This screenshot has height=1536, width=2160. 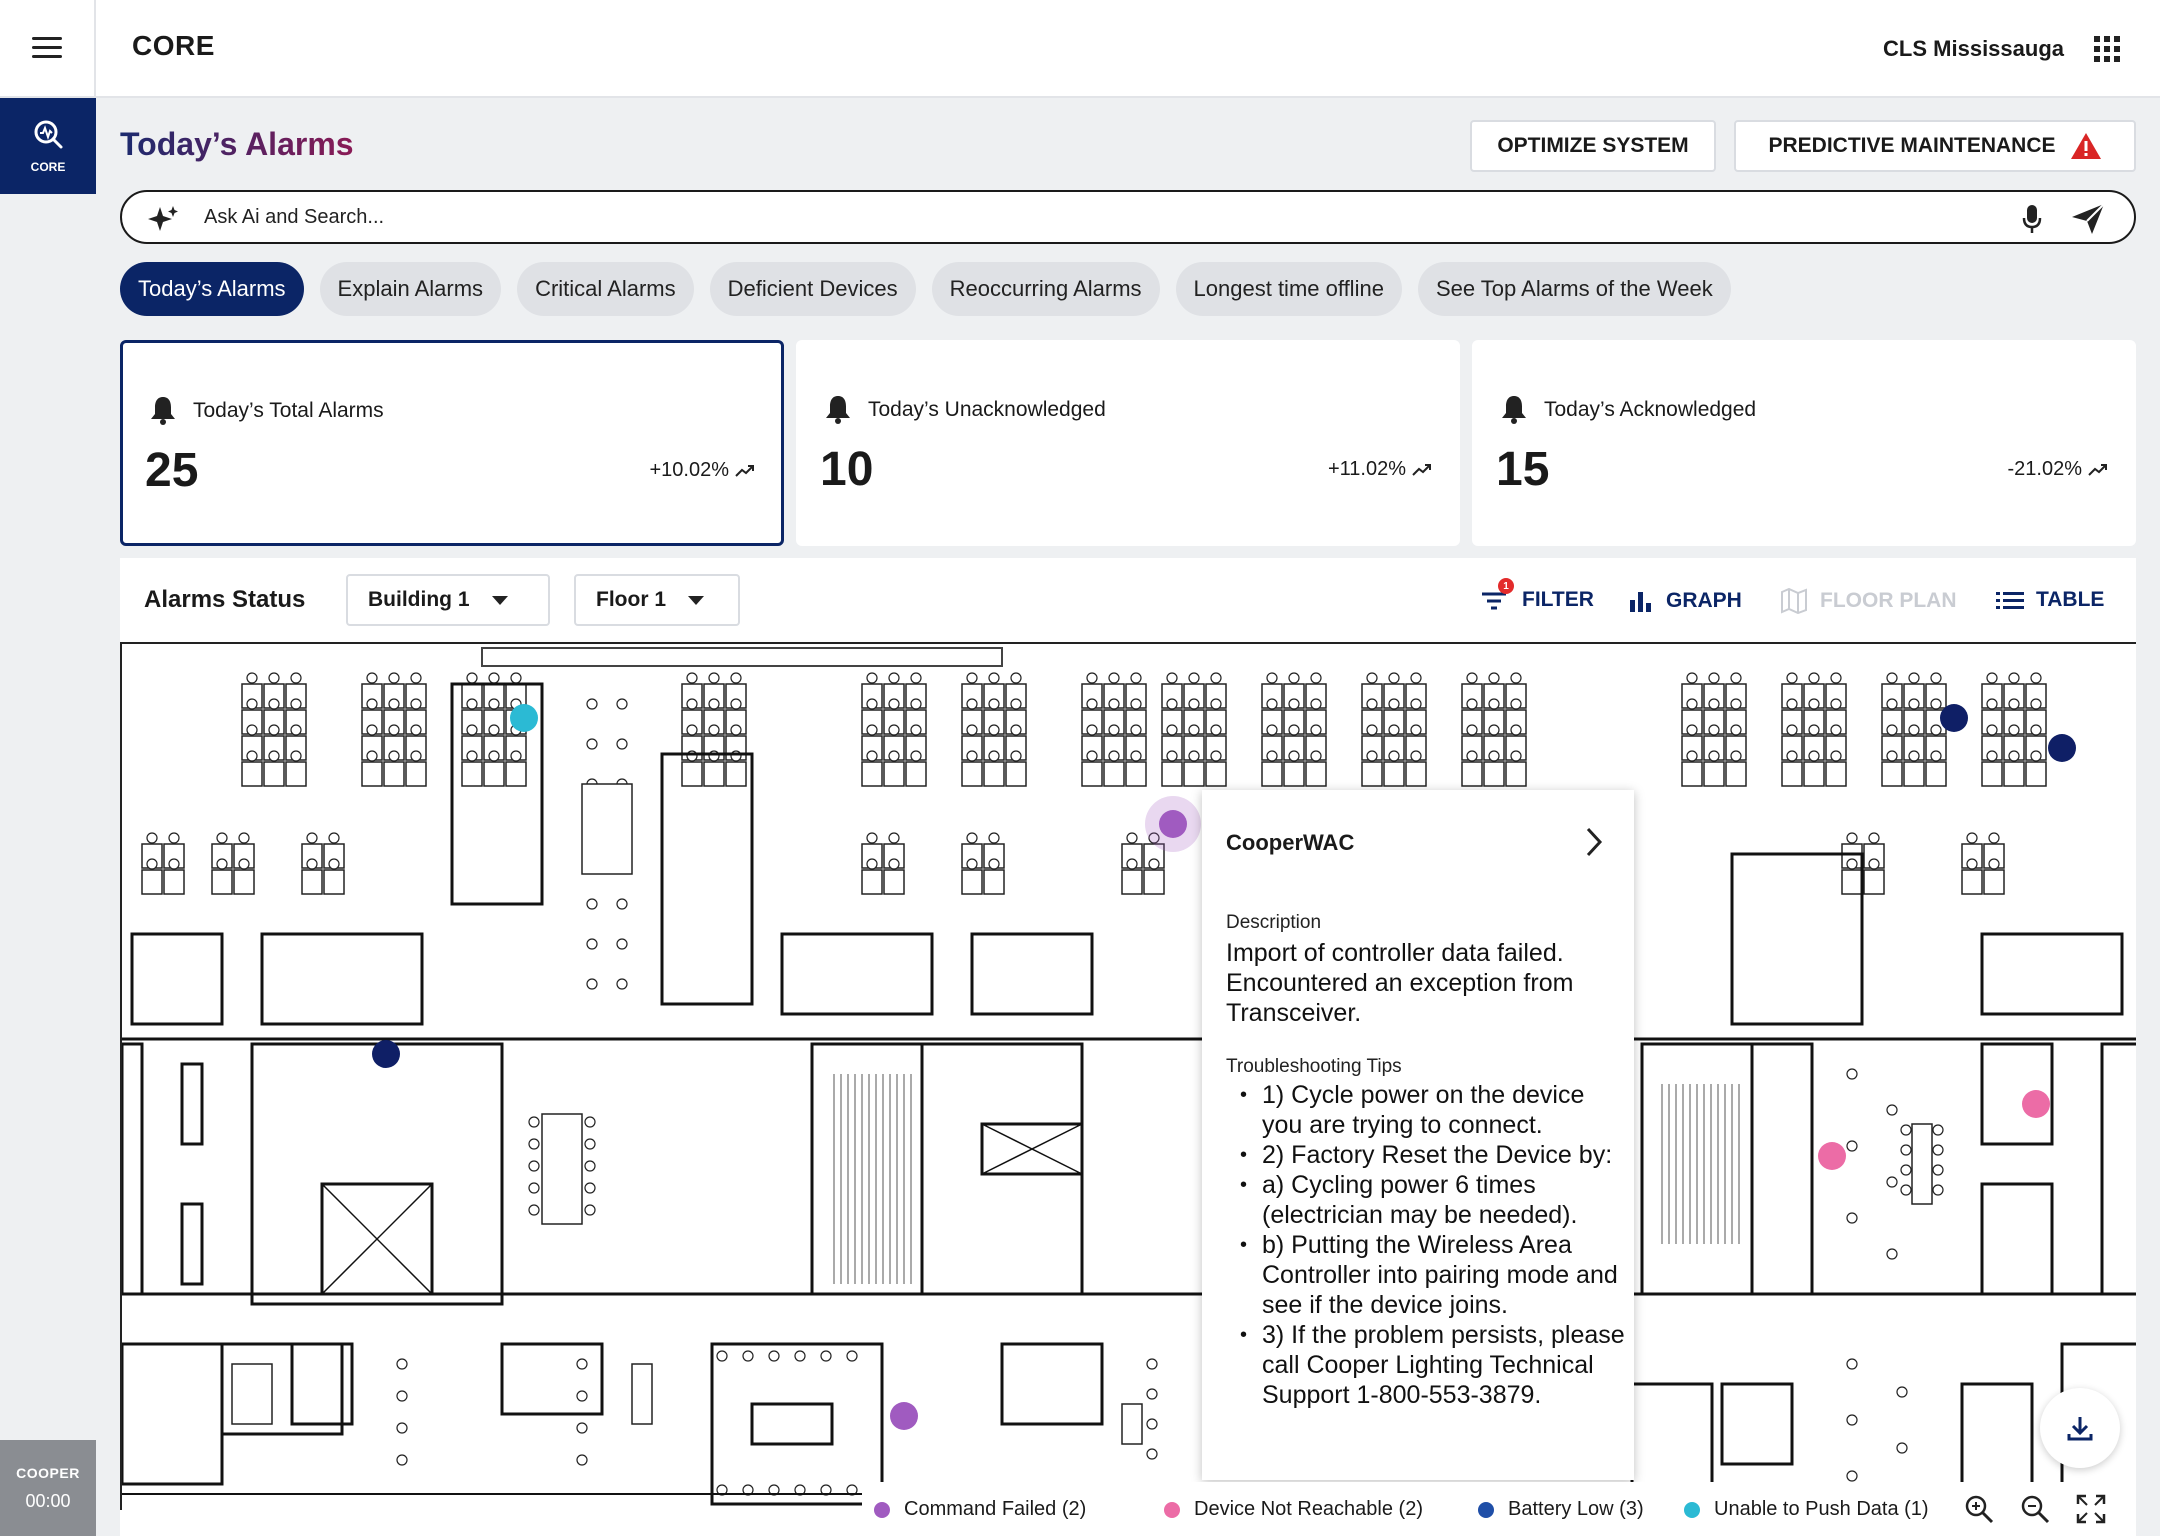 What do you see at coordinates (48, 1488) in the screenshot?
I see `sidebar-footer: COOPER 00:00` at bounding box center [48, 1488].